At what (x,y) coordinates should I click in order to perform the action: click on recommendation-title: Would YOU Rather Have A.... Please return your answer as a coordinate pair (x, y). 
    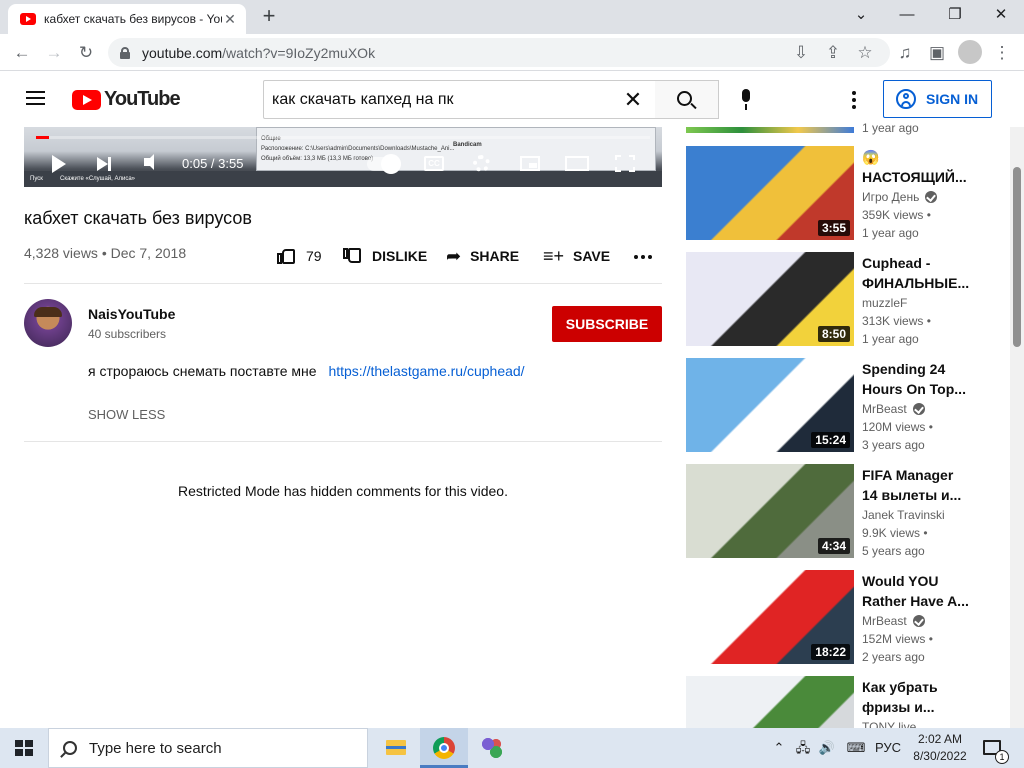
    Looking at the image, I should click on (916, 591).